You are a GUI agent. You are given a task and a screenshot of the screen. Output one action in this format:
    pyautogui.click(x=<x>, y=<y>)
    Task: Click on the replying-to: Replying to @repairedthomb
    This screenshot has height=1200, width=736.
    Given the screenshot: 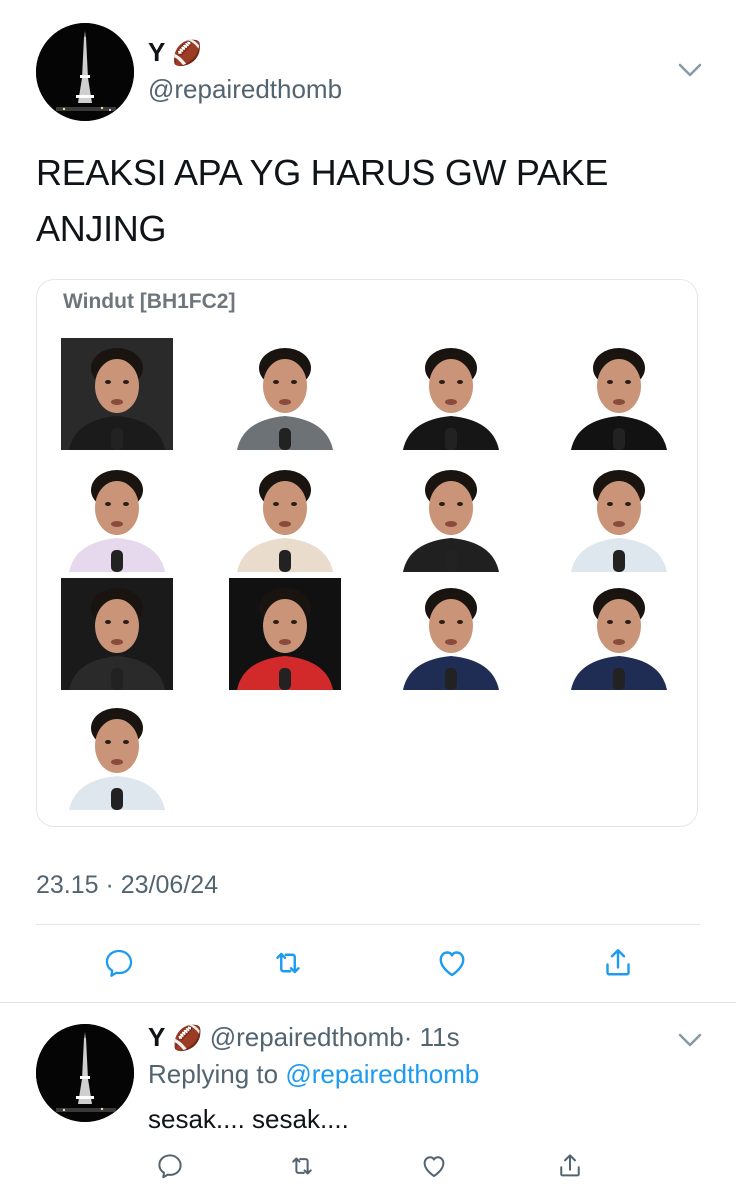 What is the action you would take?
    pyautogui.click(x=313, y=1074)
    